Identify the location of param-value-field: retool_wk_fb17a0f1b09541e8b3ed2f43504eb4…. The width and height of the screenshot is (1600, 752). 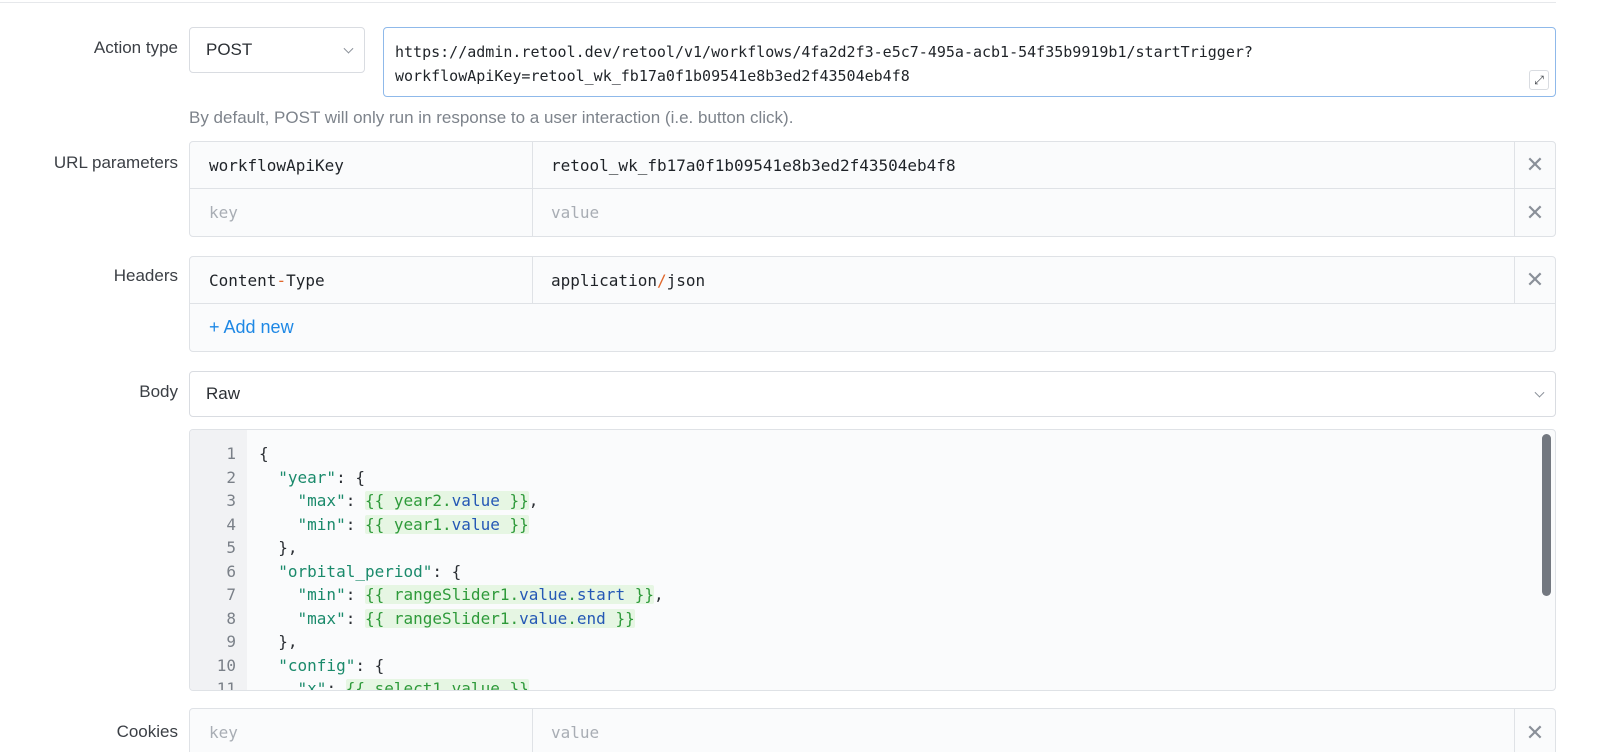
(1024, 165).